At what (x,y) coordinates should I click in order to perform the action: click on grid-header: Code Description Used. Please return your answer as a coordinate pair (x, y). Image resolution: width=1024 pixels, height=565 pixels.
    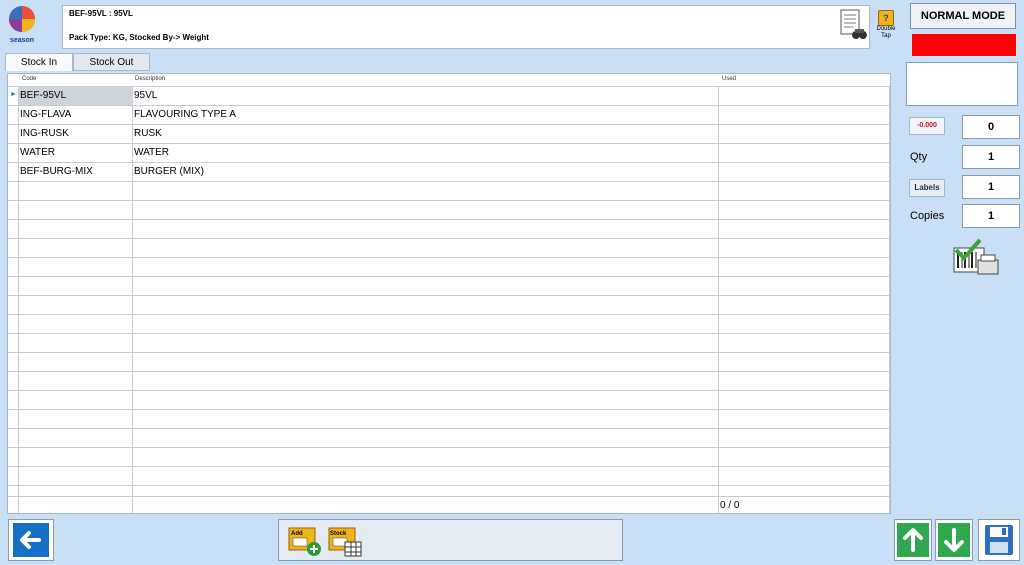
    Looking at the image, I should click on (449, 80).